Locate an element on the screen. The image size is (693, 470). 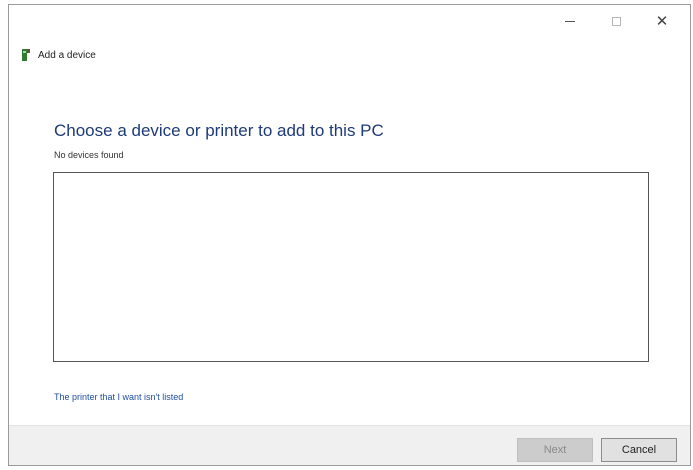
dialog-footer: Next Cancel is located at coordinates (349, 445).